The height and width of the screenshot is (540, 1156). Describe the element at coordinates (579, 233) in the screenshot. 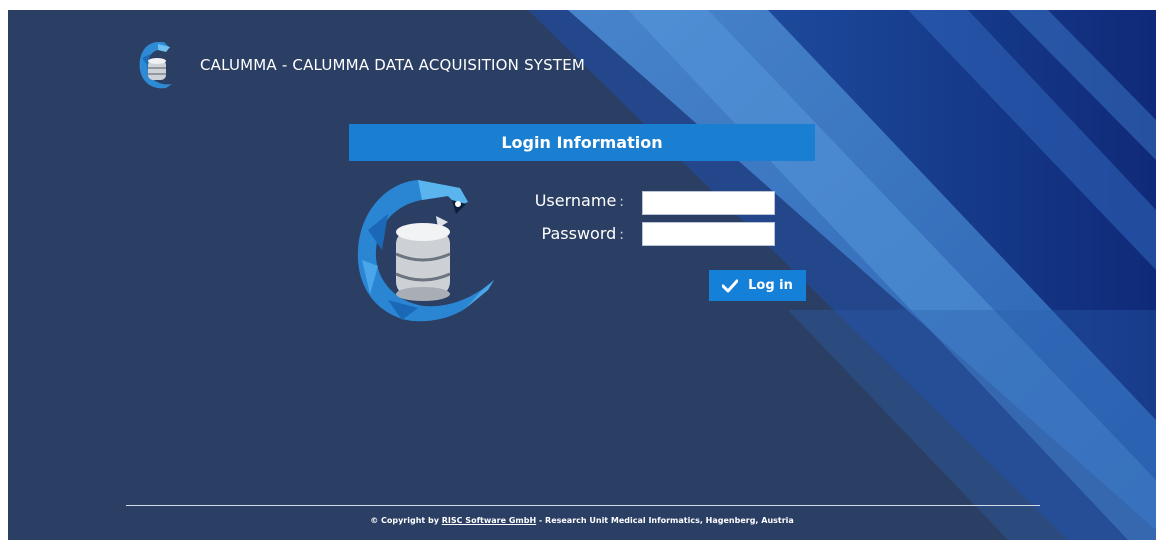

I see `password-label-text: Password` at that location.